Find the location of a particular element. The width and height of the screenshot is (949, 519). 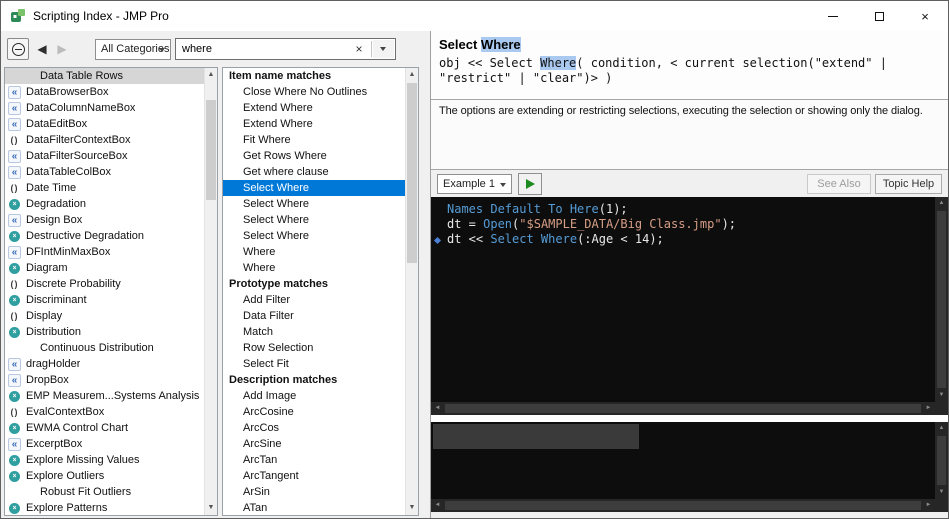

code-vertical-scrollbar: ▲ ▼ is located at coordinates (941, 299).